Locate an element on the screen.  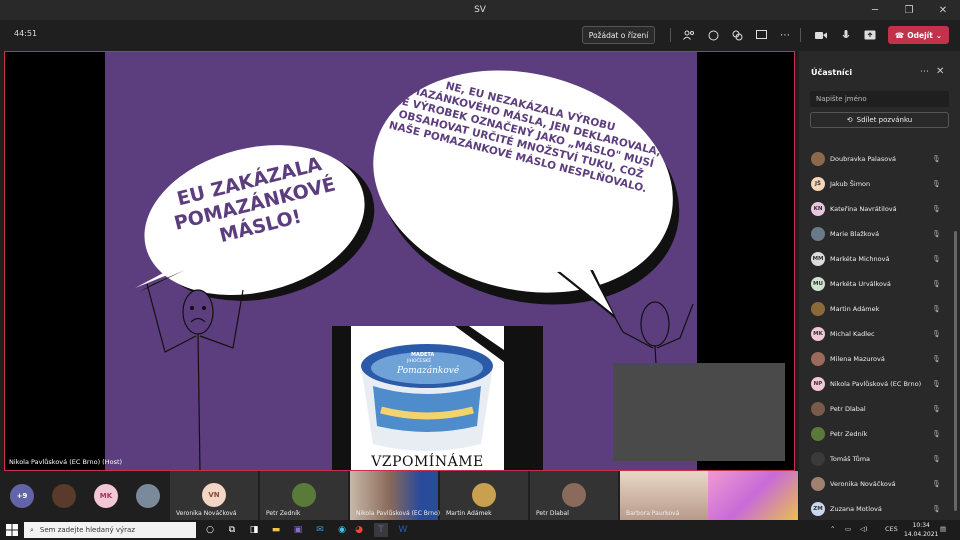
camera-feed is located at coordinates (753, 495).